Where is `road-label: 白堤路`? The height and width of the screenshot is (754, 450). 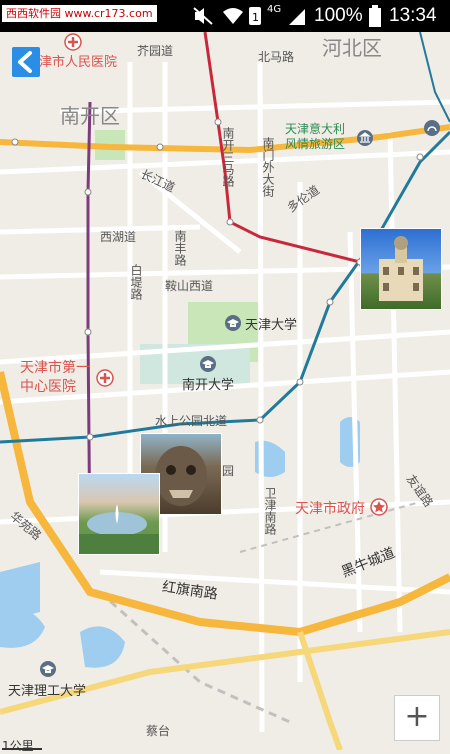
road-label: 白堤路 is located at coordinates (136, 282).